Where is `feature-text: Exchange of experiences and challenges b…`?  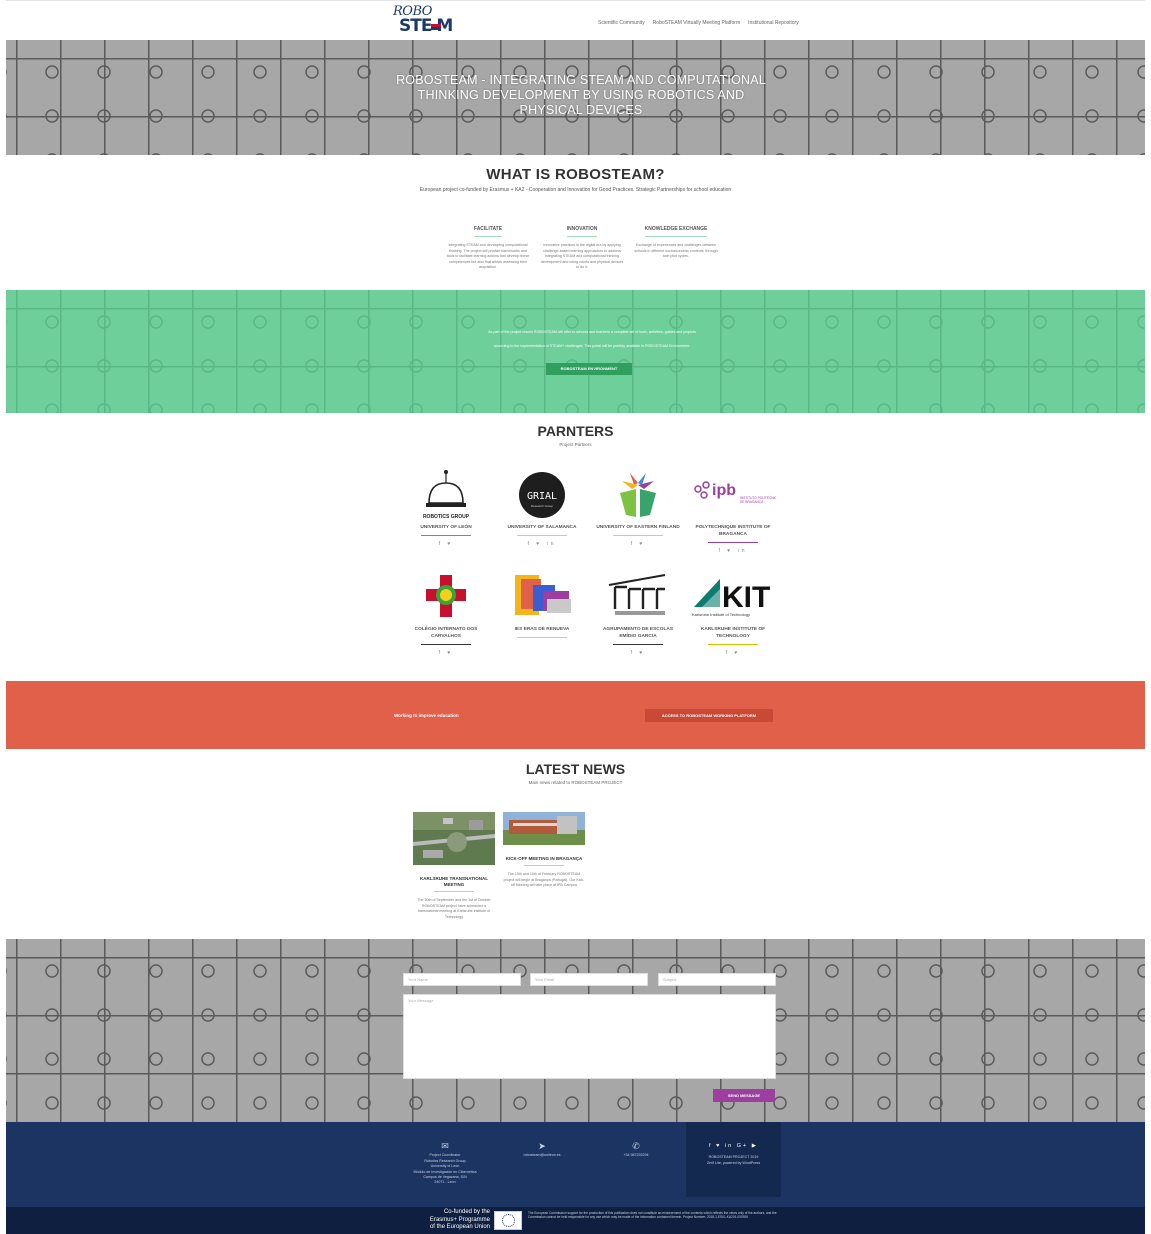 feature-text: Exchange of experiences and challenges b… is located at coordinates (676, 251).